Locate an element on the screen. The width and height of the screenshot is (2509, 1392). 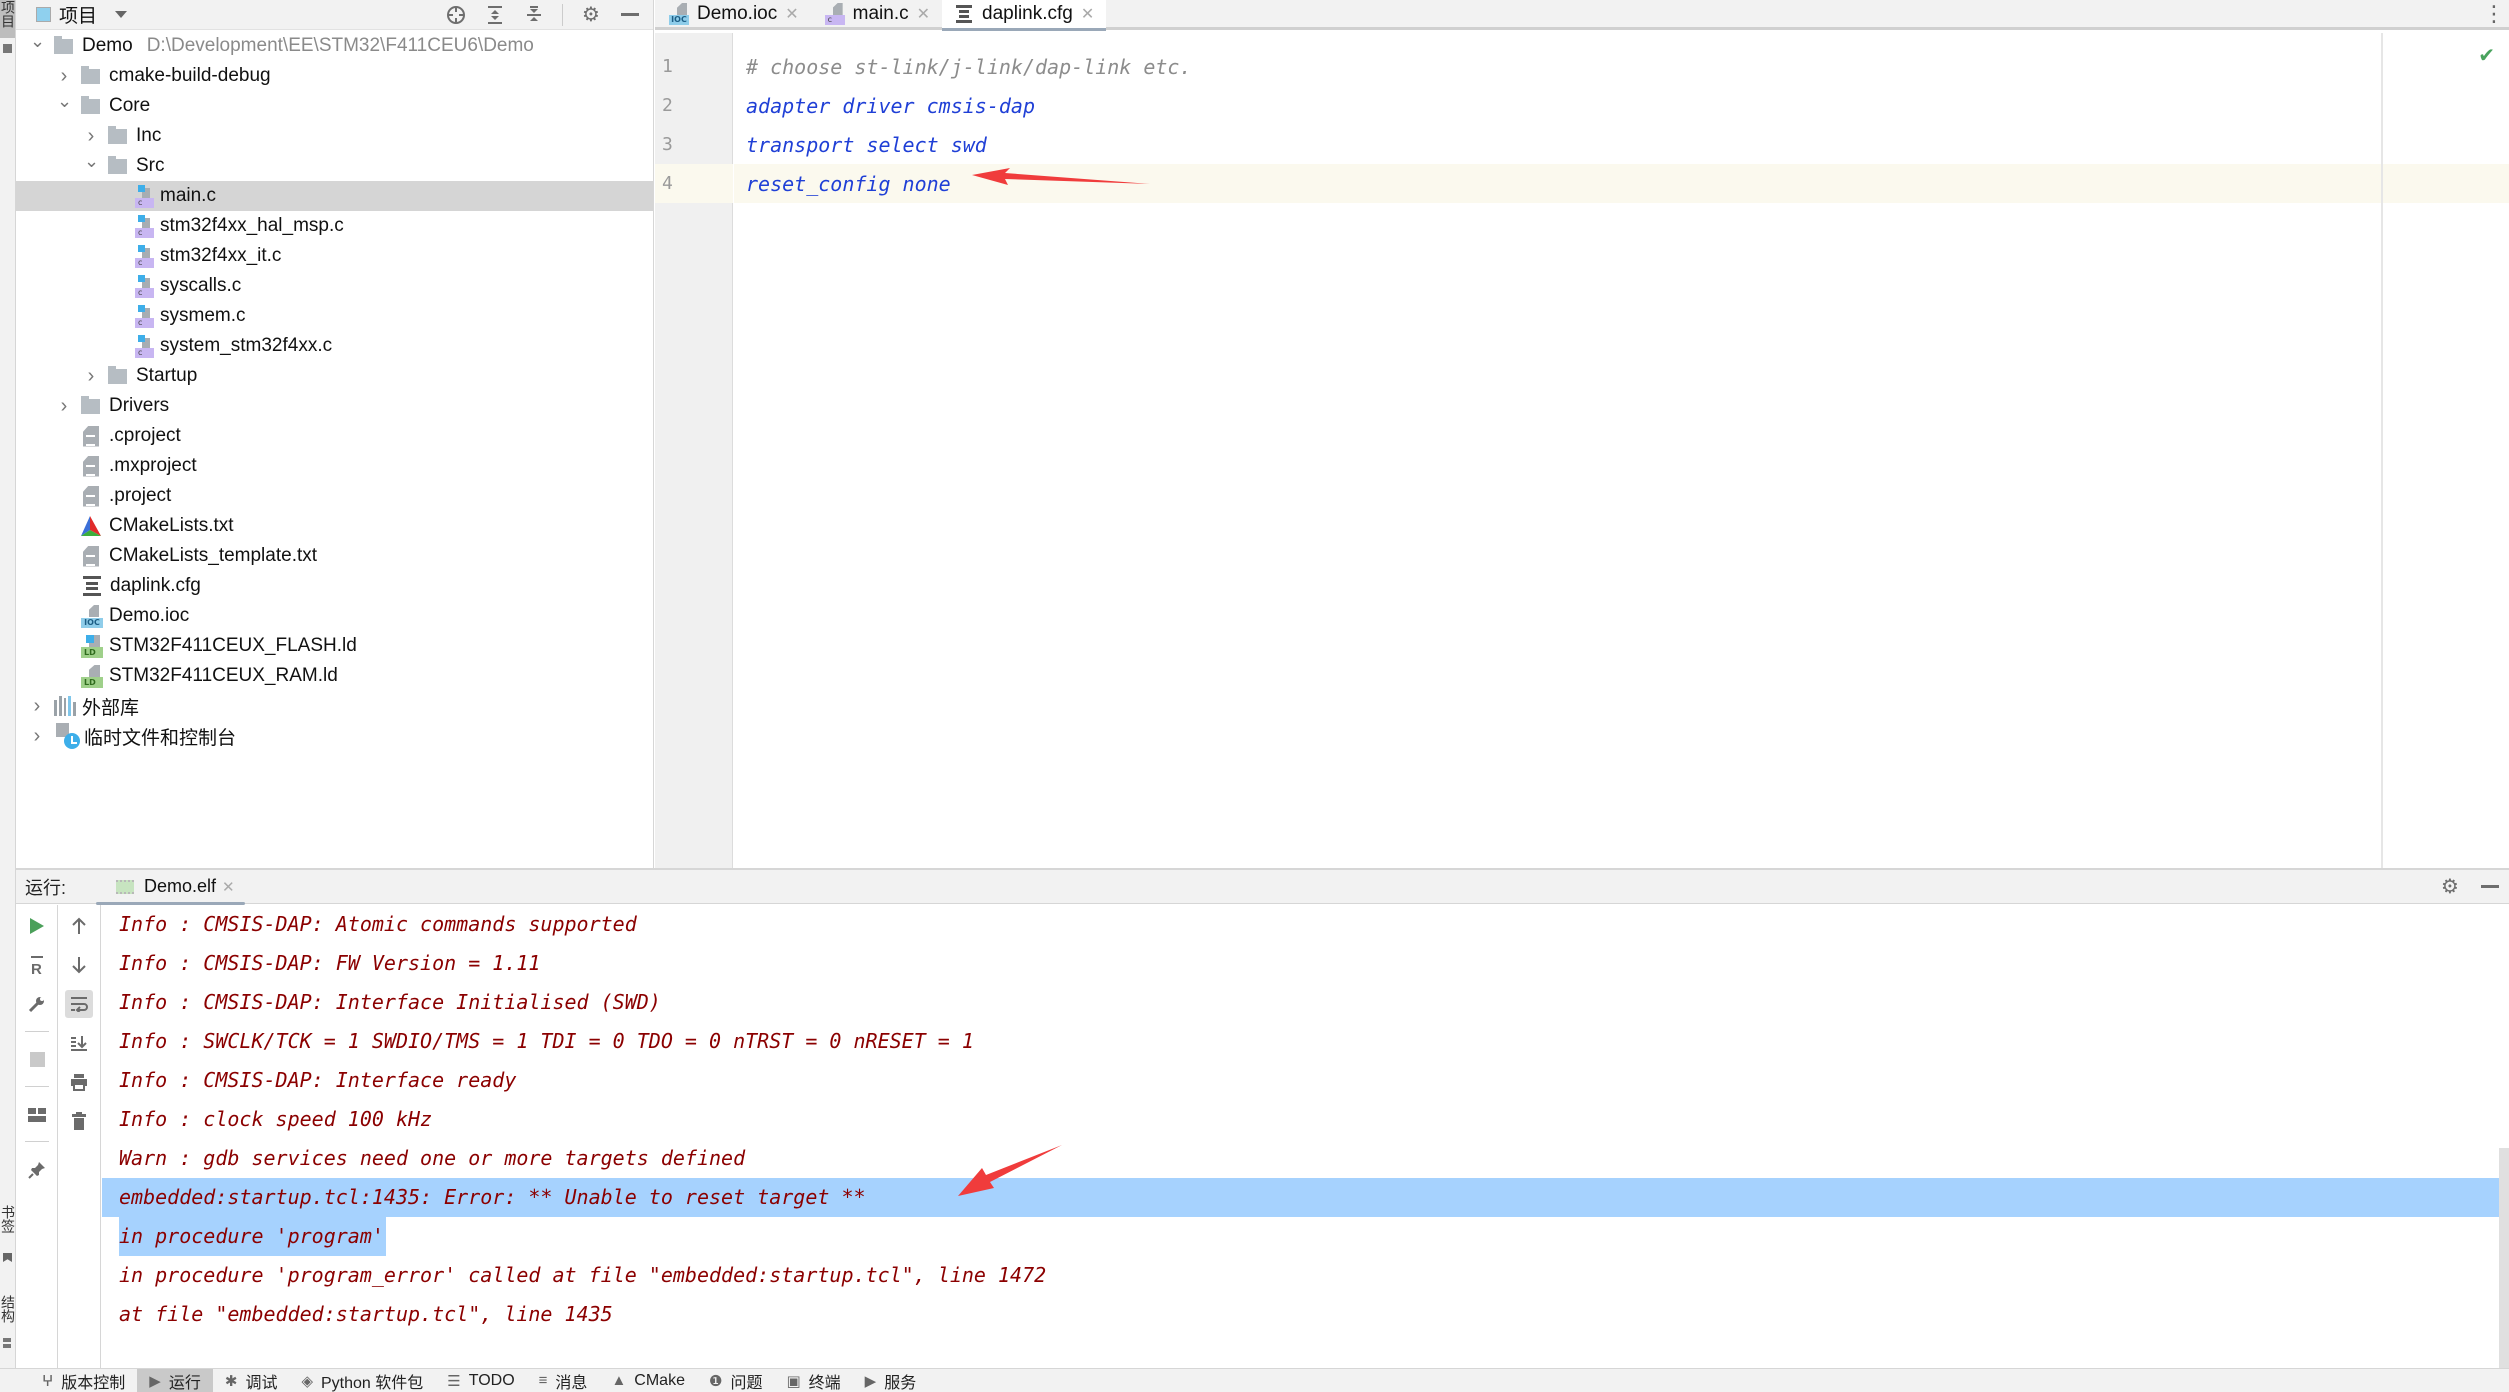
tree-item: c main.c is located at coordinates (334, 196).